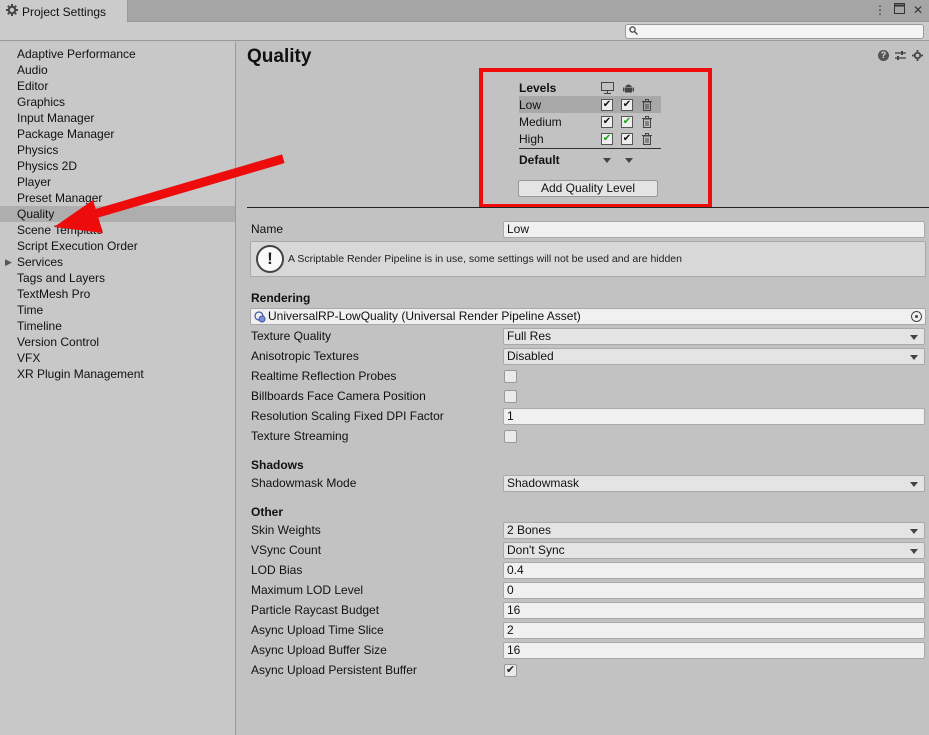  What do you see at coordinates (714, 570) in the screenshot?
I see `lod-bias-field: 0.4` at bounding box center [714, 570].